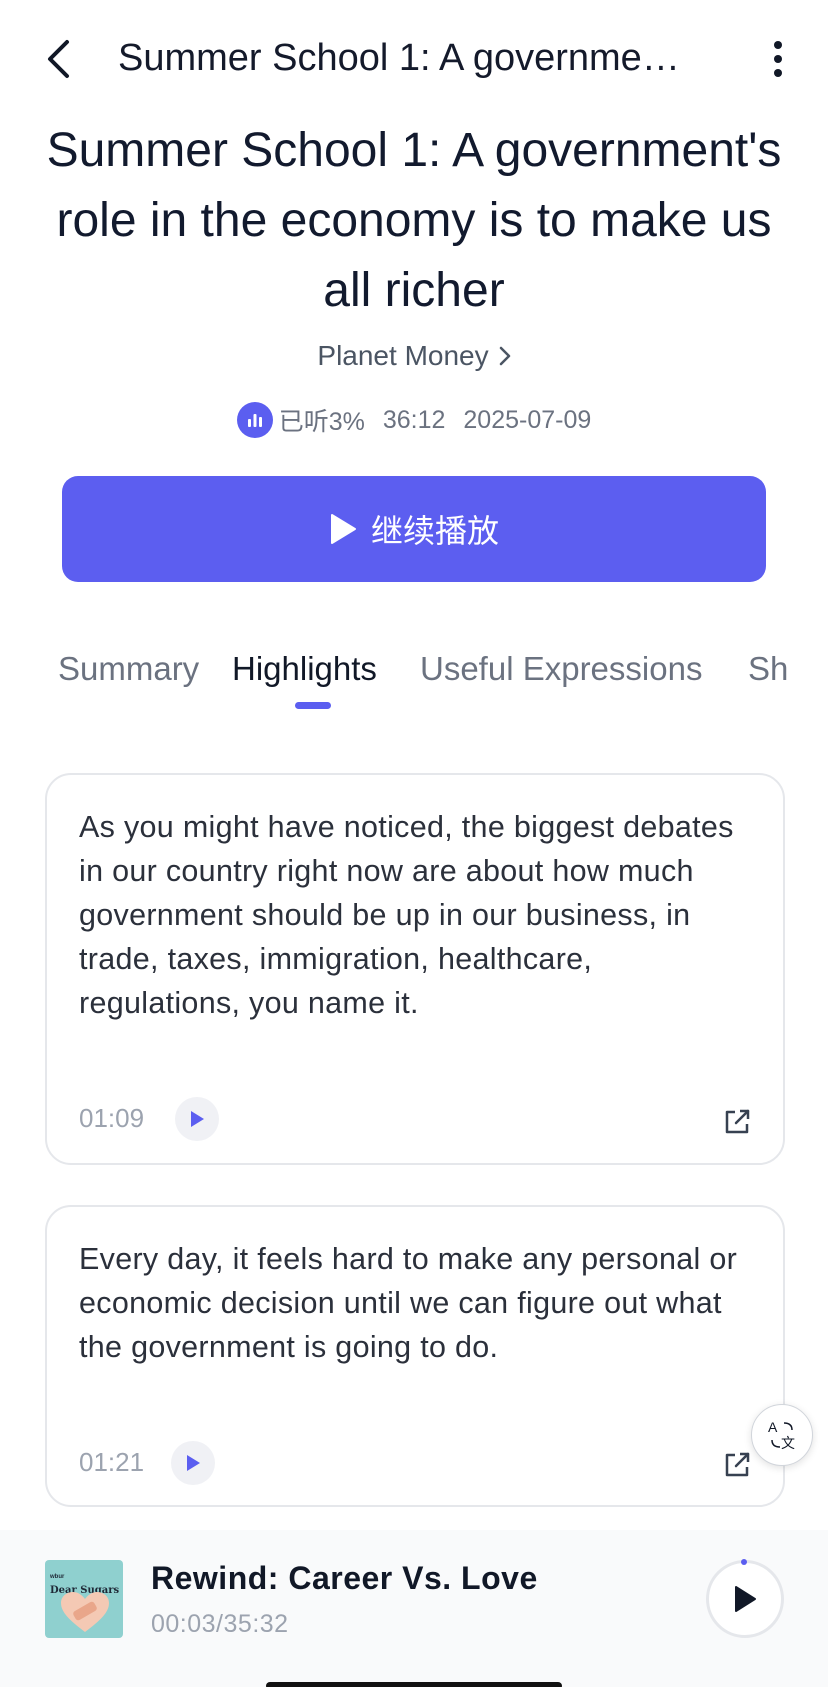 The image size is (828, 1687). I want to click on episode-meta: 已听3% 36:12 2025-07-09, so click(414, 420).